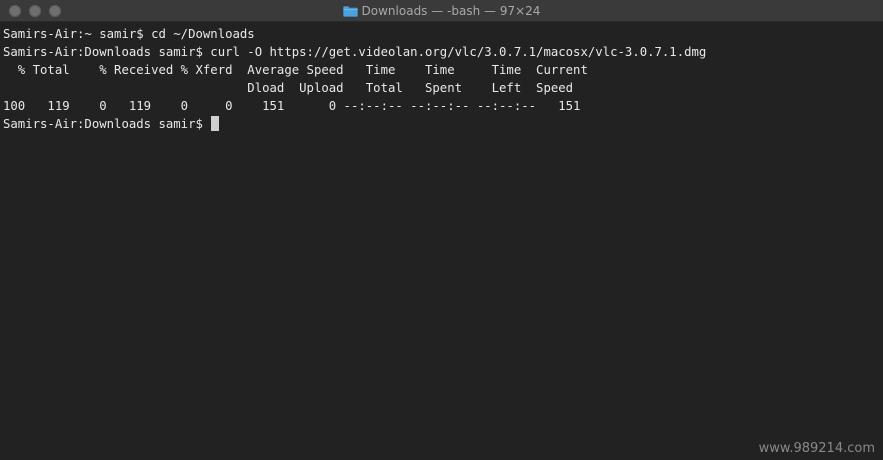 The height and width of the screenshot is (460, 883). I want to click on window-title-text: Downloads — -bash — 97×24, so click(451, 11).